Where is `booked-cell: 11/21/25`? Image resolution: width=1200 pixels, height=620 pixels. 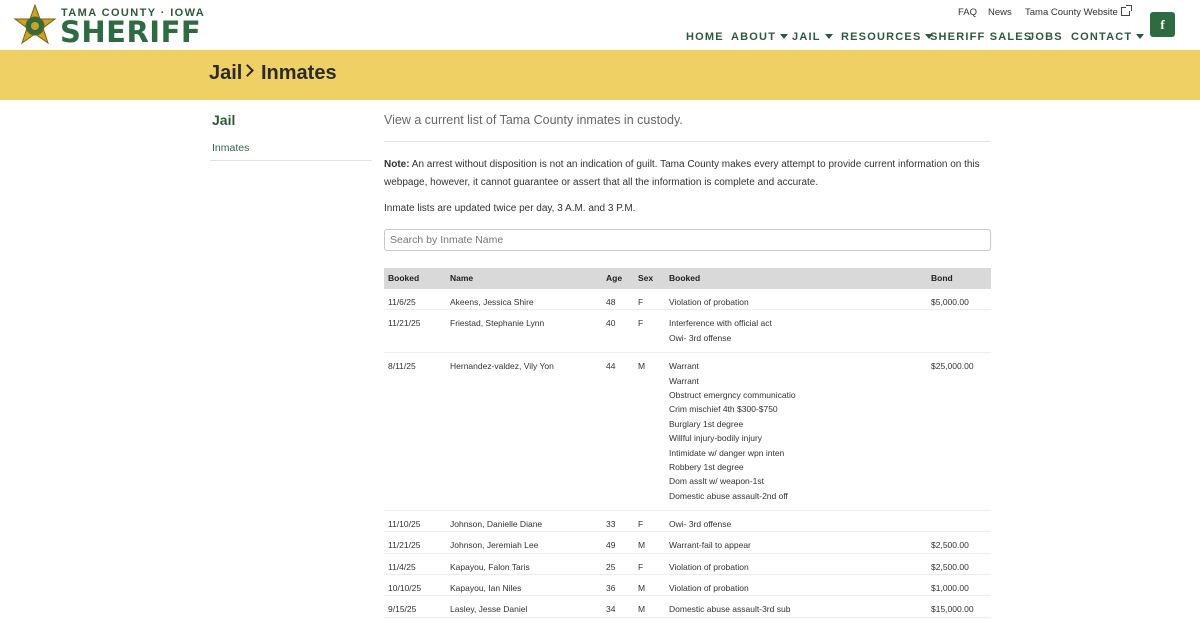 booked-cell: 11/21/25 is located at coordinates (404, 545).